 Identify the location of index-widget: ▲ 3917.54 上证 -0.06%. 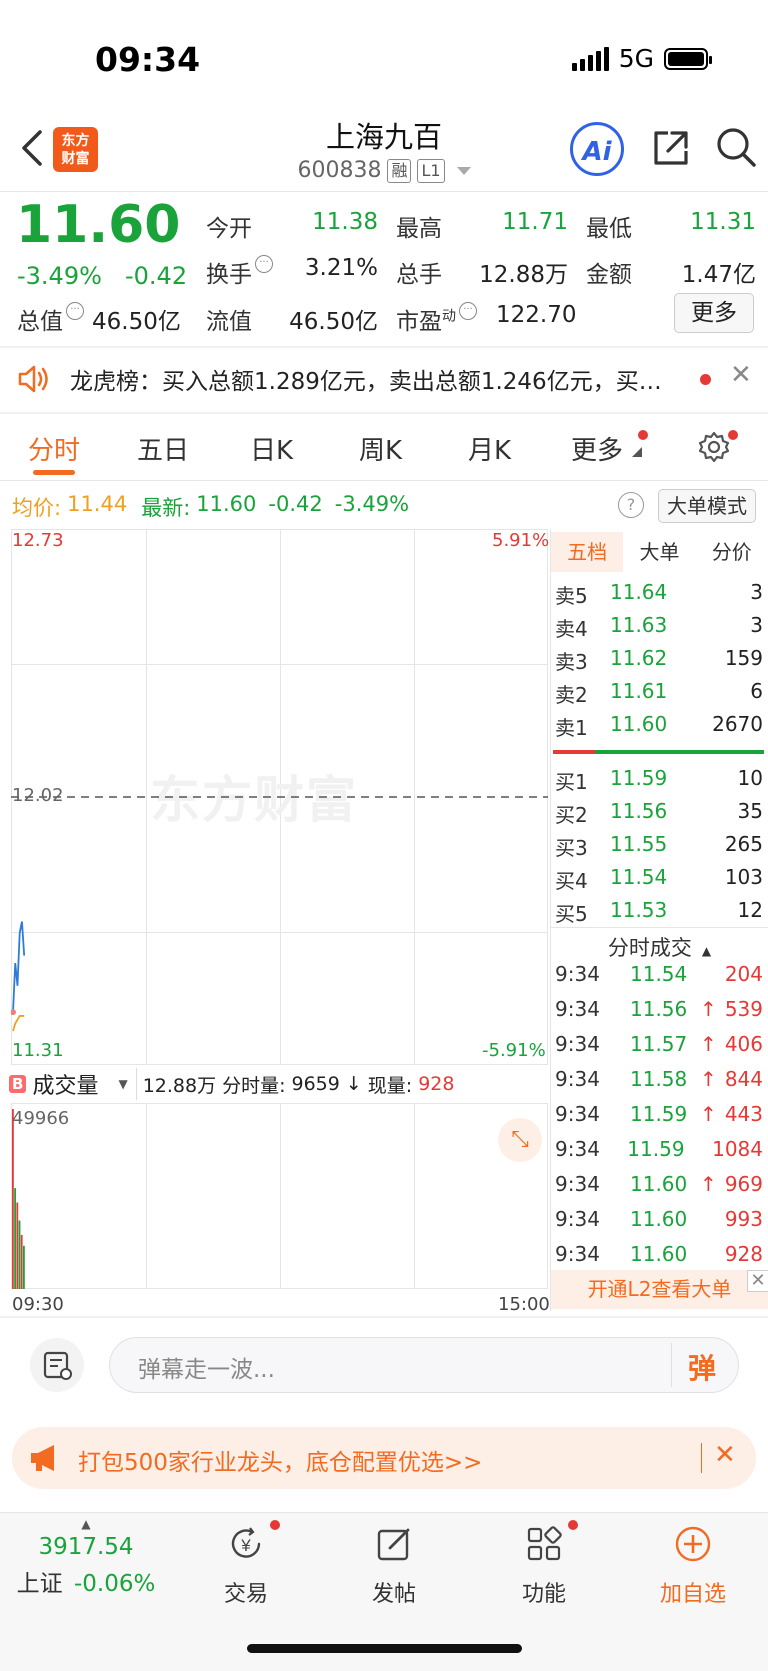
(86, 1558).